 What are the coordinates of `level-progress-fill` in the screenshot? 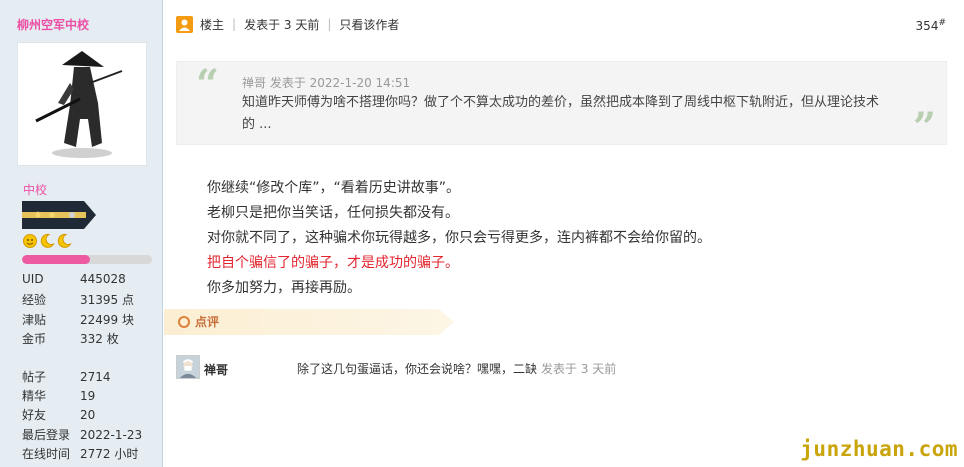 It's located at (56, 259).